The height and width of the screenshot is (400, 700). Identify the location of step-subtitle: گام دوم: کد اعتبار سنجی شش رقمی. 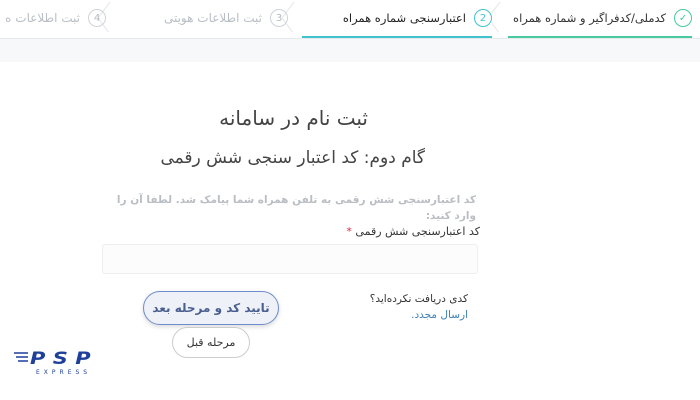
(292, 158).